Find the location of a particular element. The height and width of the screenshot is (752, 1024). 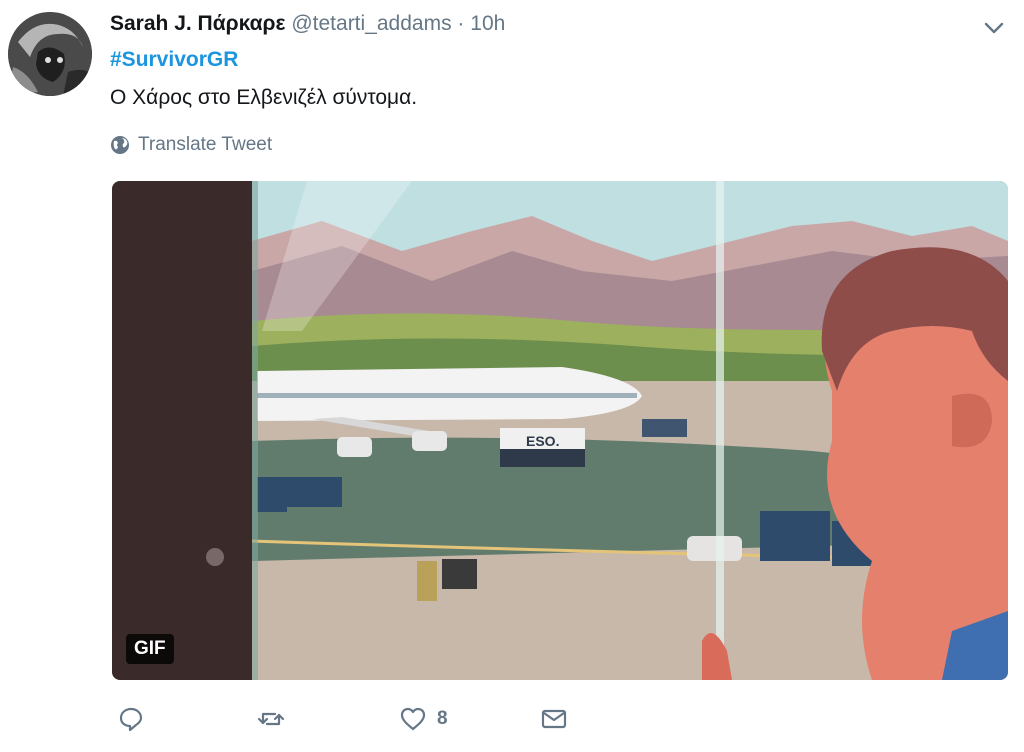

tweet-header: Sarah J. Πάρκαρε @tetarti_addams · 10h is located at coordinates (307, 24).